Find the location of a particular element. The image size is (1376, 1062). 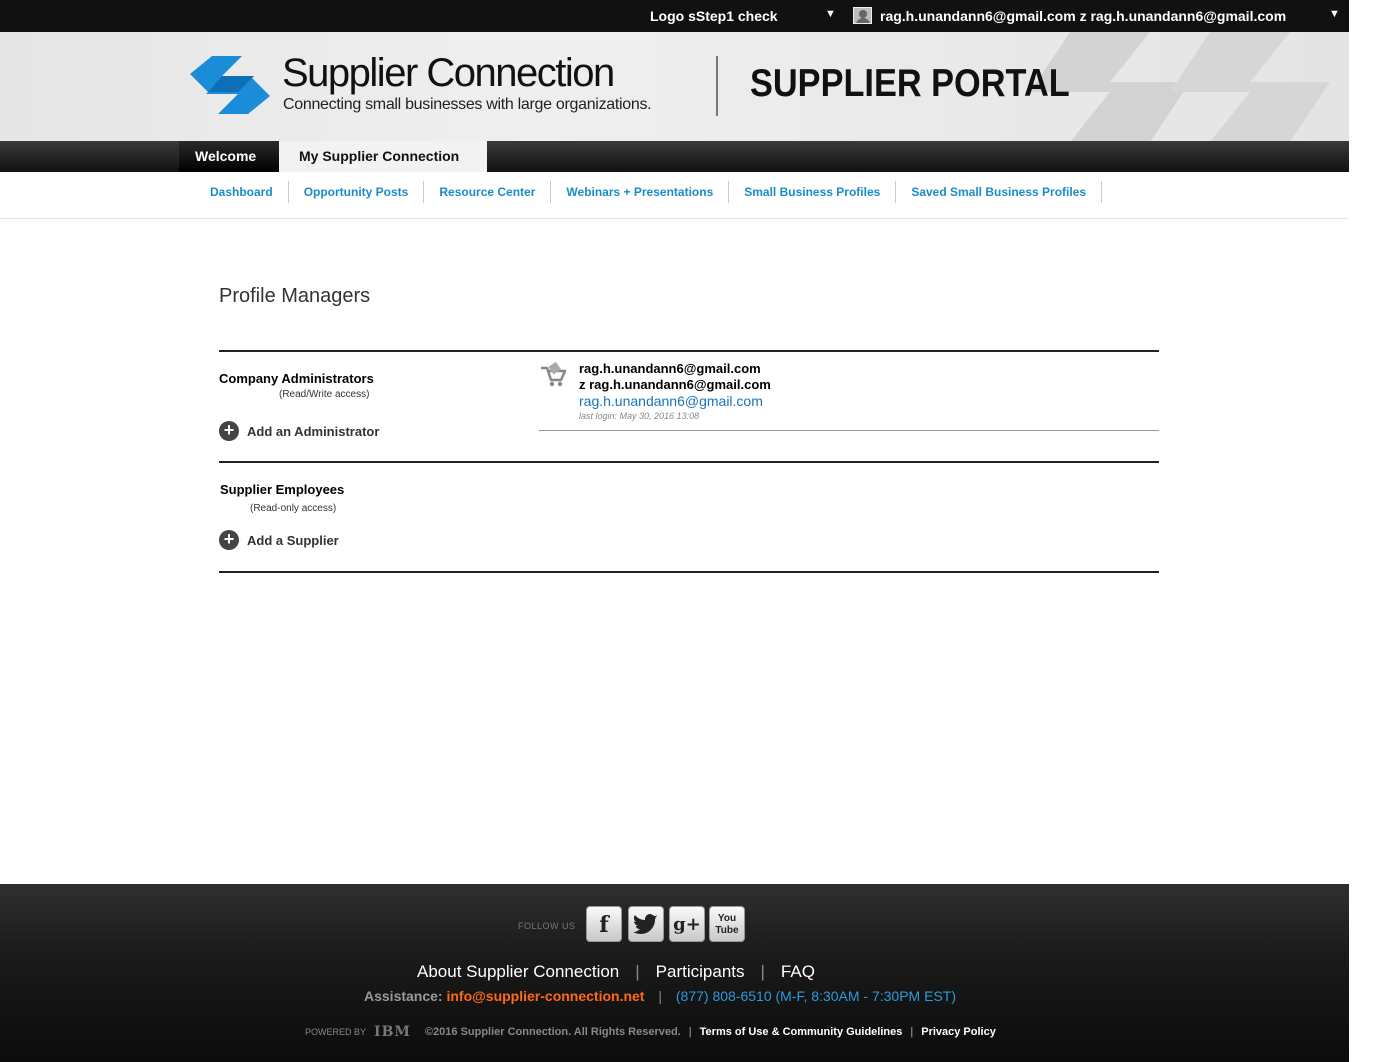

add-administrator-label: Add an Administrator is located at coordinates (313, 431).